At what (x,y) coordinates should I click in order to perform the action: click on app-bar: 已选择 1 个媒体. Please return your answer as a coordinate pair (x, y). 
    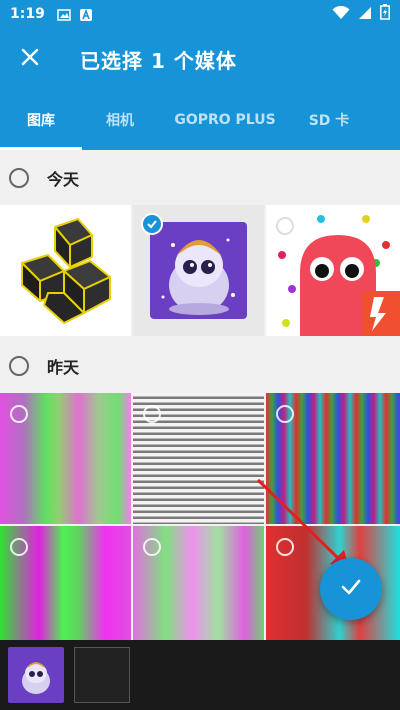
    Looking at the image, I should click on (200, 59).